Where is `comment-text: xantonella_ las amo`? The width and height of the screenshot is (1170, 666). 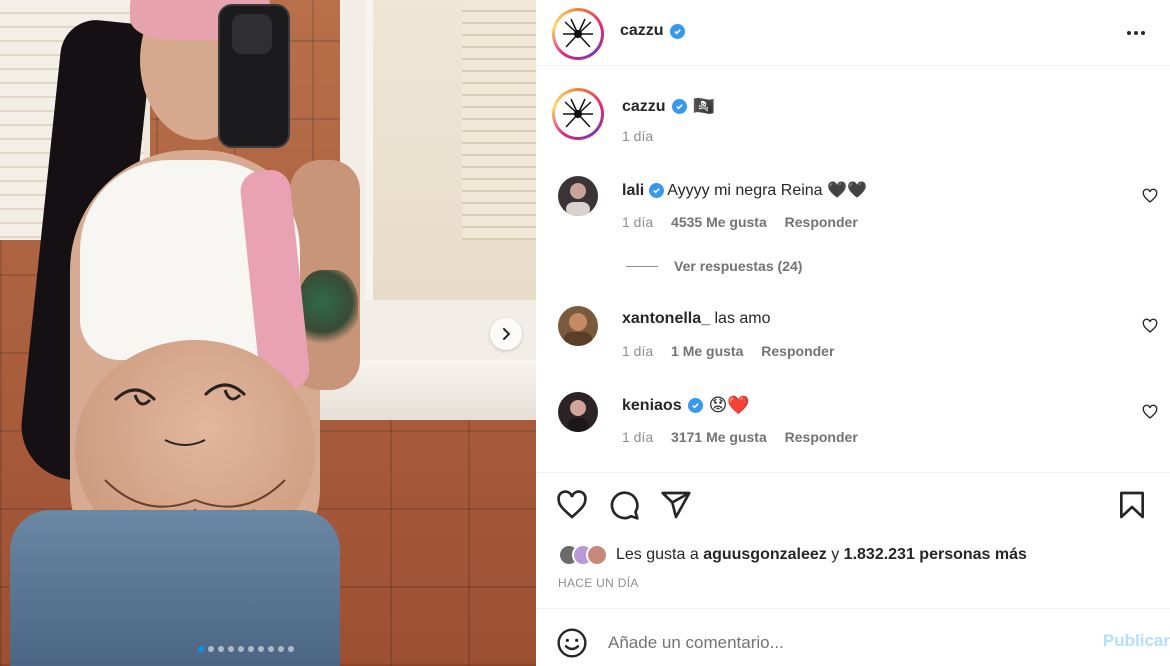 comment-text: xantonella_ las amo is located at coordinates (696, 319).